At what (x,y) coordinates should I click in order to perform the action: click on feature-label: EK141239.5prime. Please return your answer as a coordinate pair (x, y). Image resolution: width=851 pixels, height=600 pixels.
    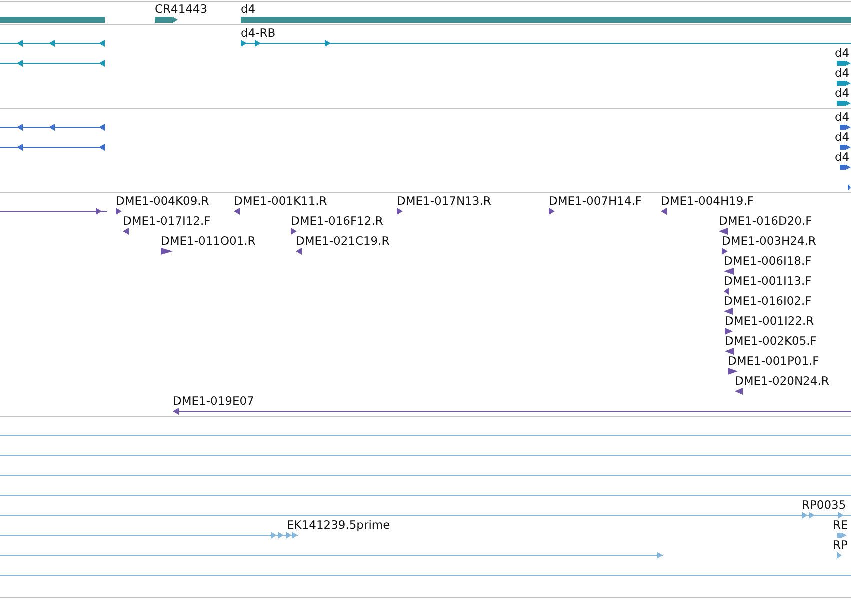
    Looking at the image, I should click on (338, 525).